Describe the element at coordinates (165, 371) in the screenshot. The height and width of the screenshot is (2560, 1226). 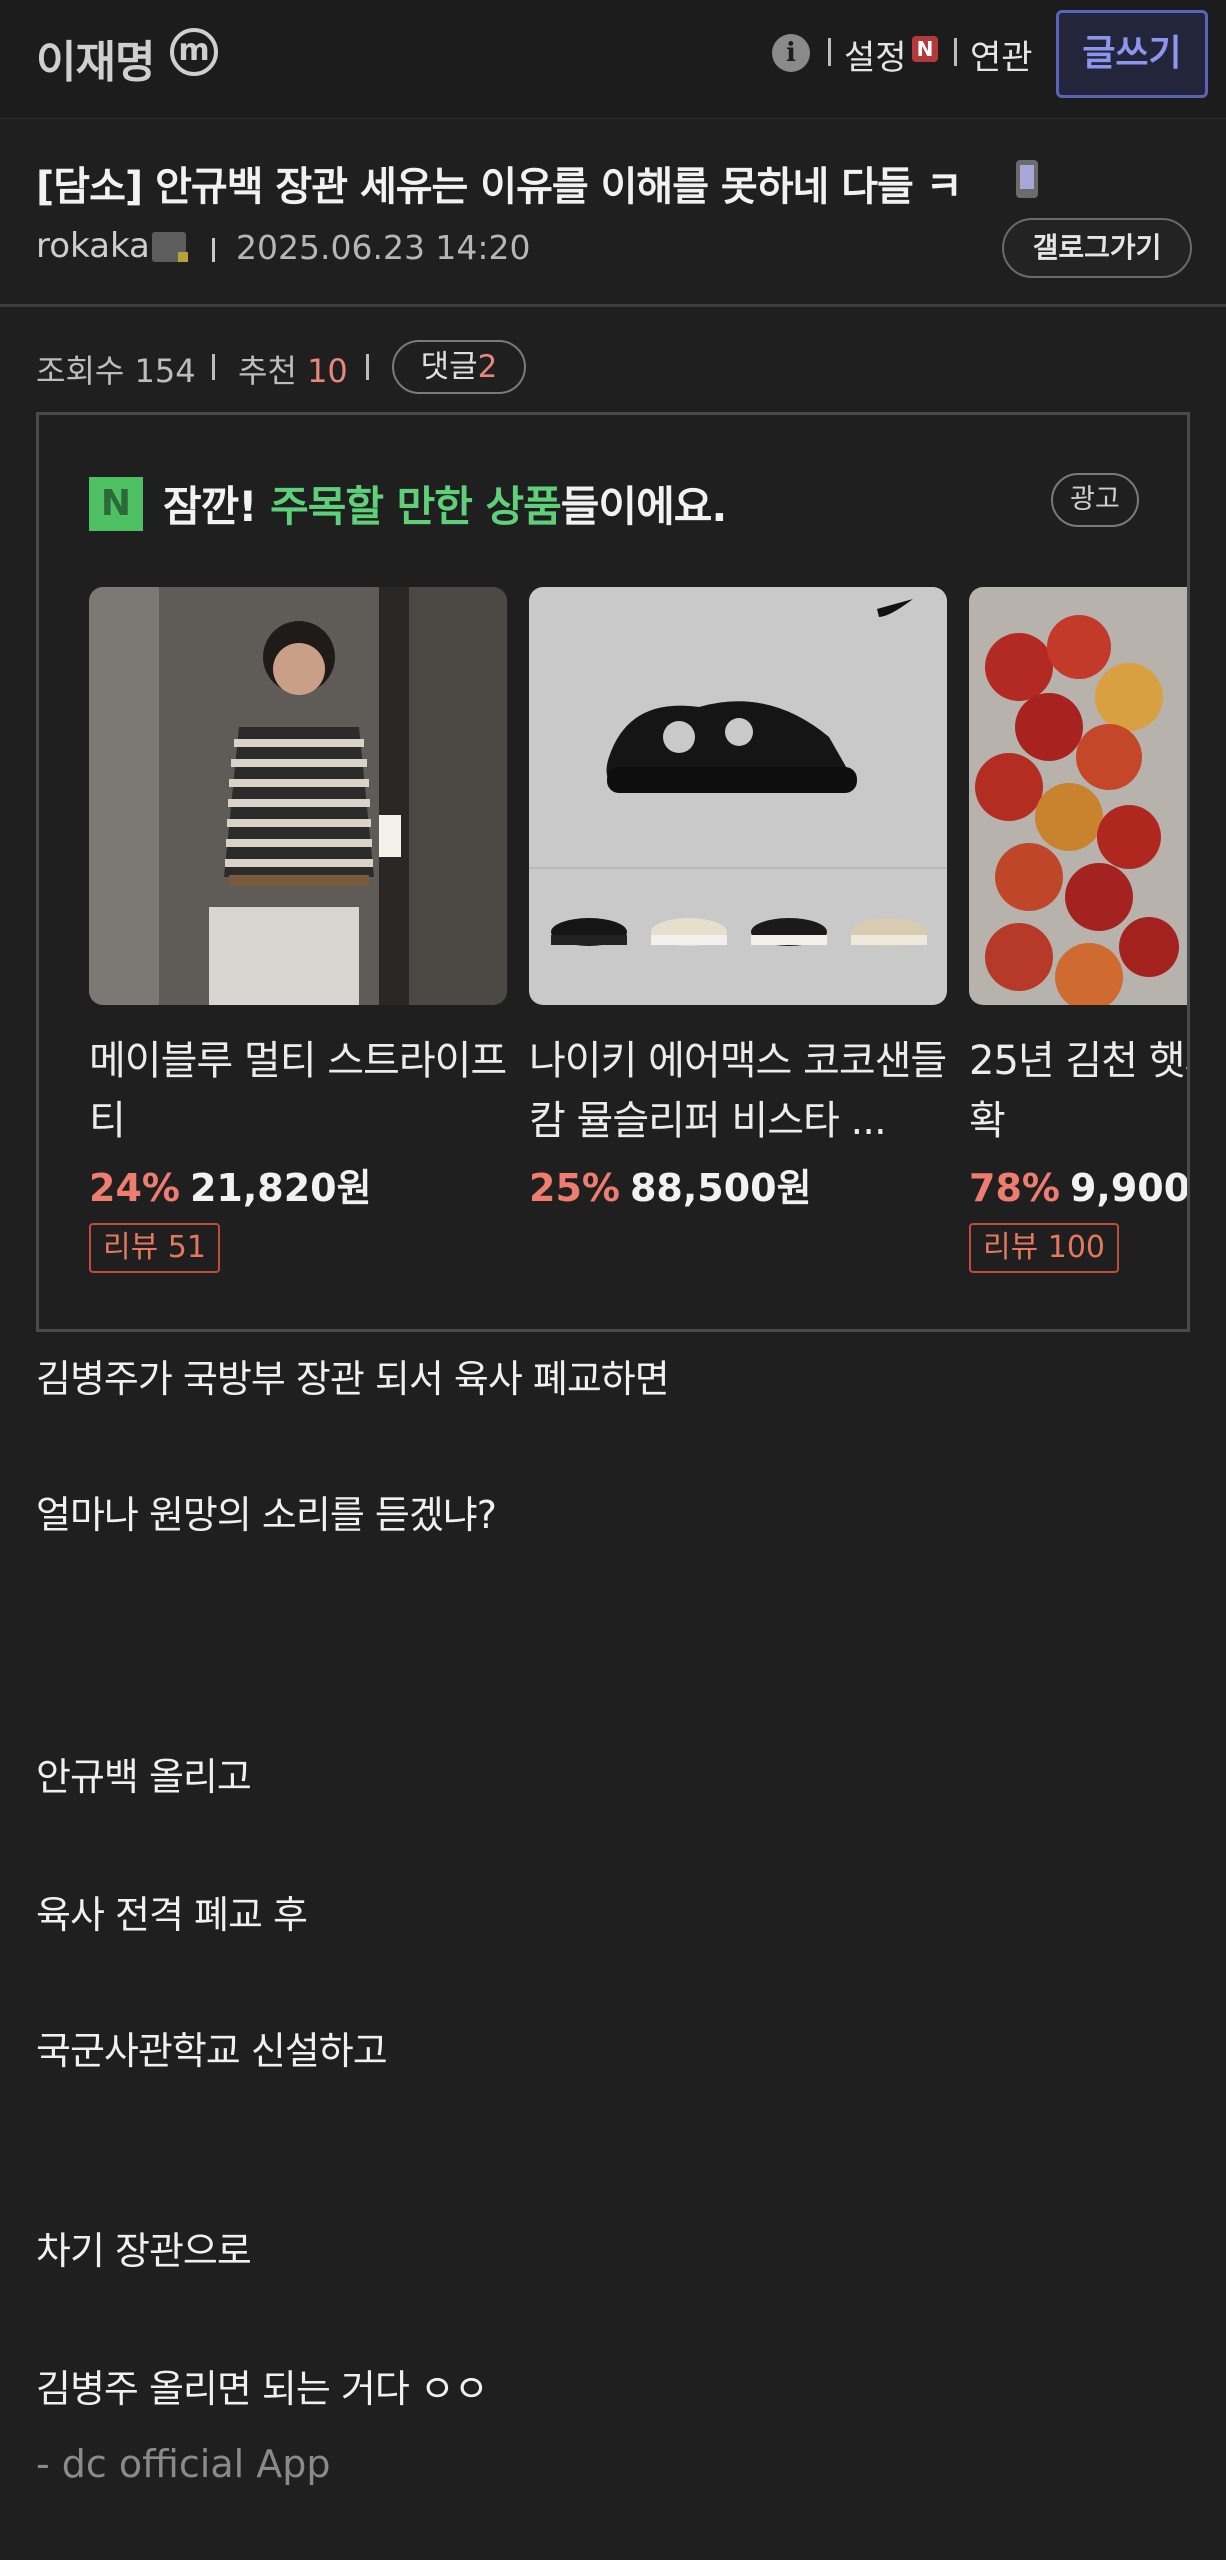
I see `views-count: 154` at that location.